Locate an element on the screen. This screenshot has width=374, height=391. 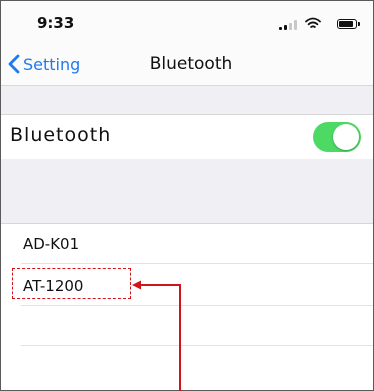
navigation-bar: Setting Bluetooth is located at coordinates (187, 65).